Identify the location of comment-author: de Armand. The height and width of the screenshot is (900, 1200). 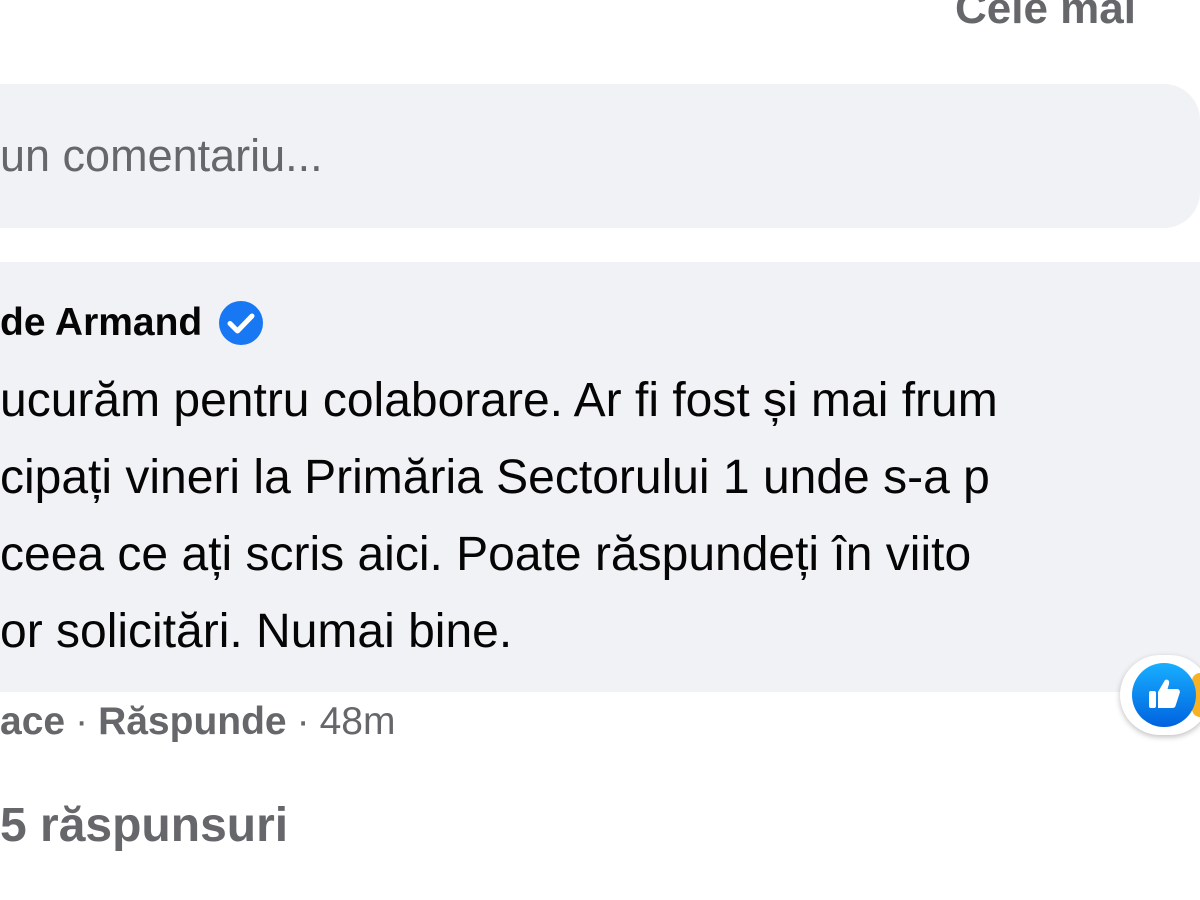
(132, 323).